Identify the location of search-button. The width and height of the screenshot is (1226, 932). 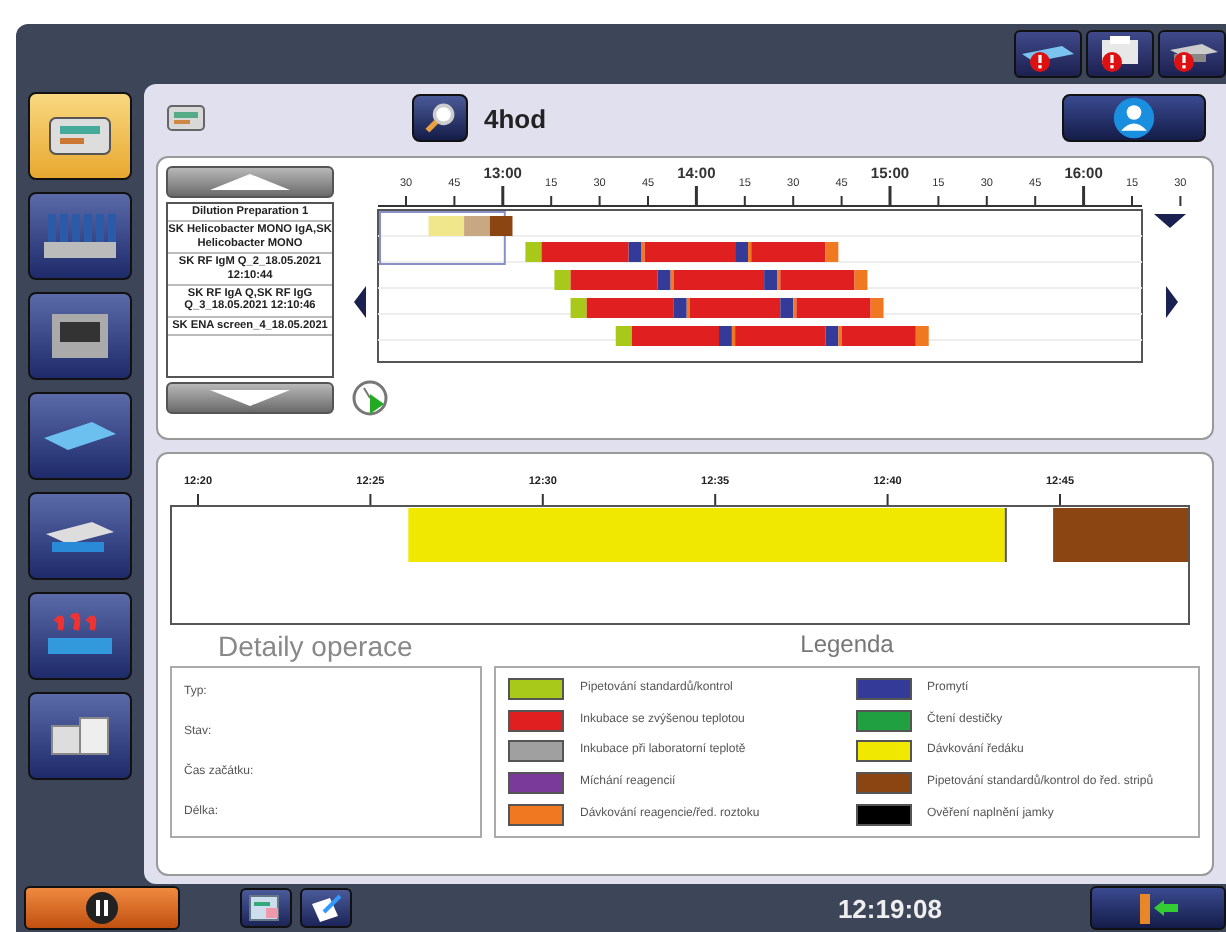
(440, 118).